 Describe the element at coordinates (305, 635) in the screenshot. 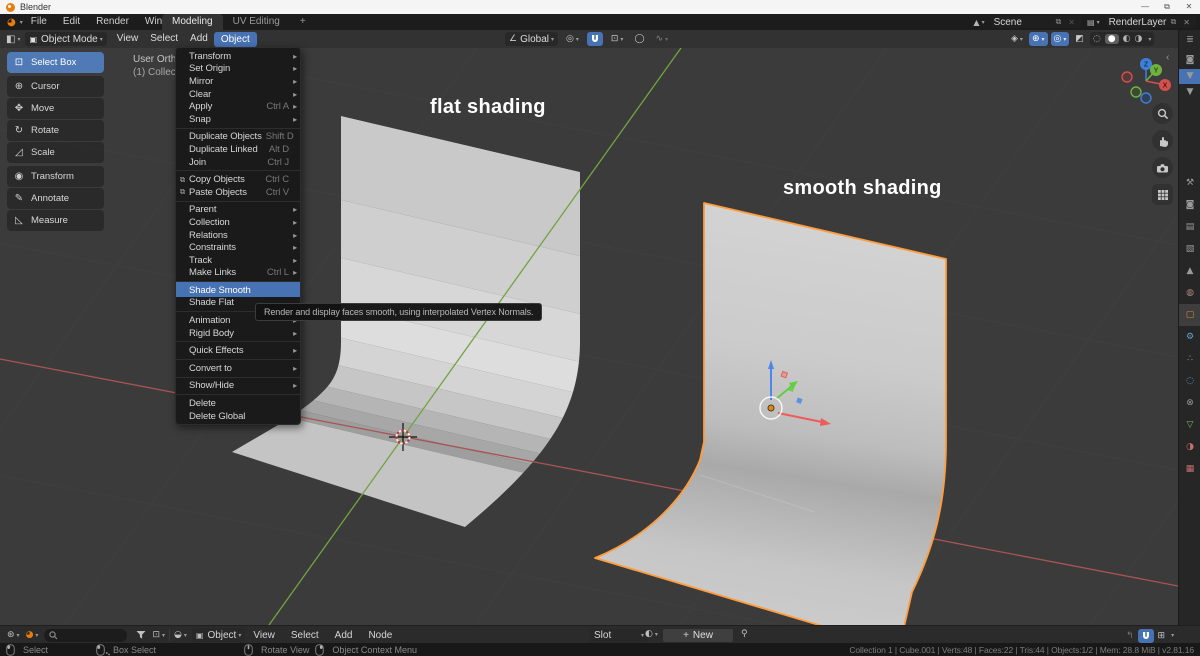

I see `node-editor-menu-item: Select` at that location.